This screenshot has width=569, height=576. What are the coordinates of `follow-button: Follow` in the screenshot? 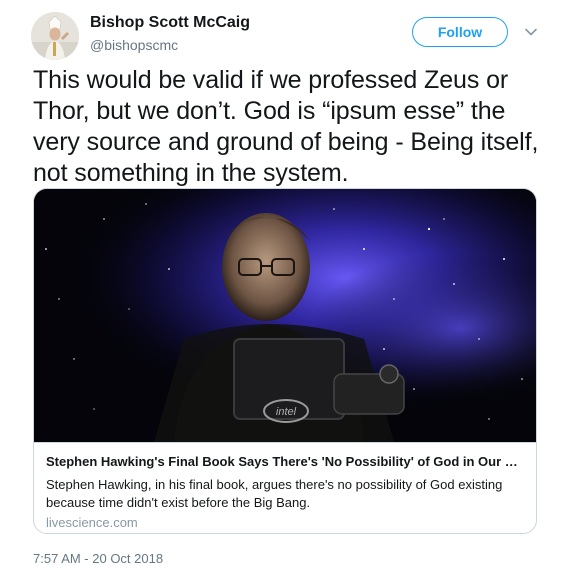 It's located at (460, 32).